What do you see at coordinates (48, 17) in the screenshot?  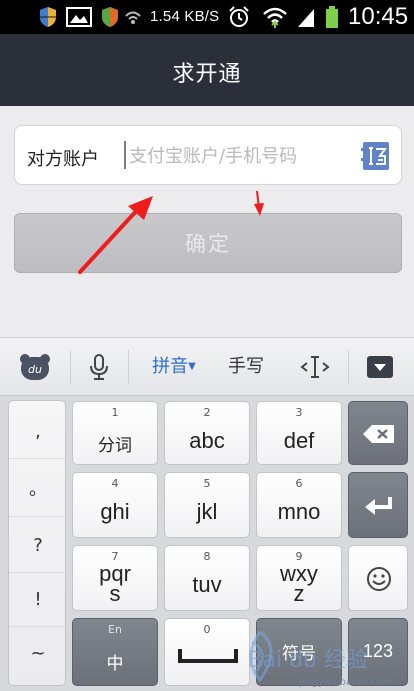 I see `shield-icon` at bounding box center [48, 17].